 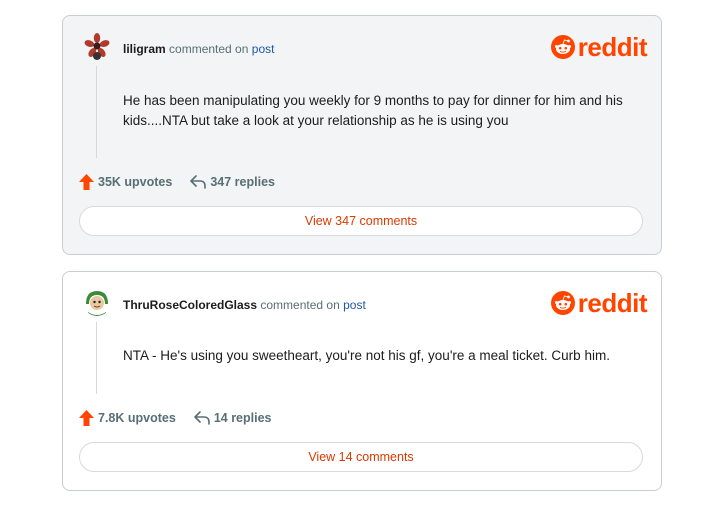 What do you see at coordinates (97, 302) in the screenshot?
I see `green-hood-avatar-icon` at bounding box center [97, 302].